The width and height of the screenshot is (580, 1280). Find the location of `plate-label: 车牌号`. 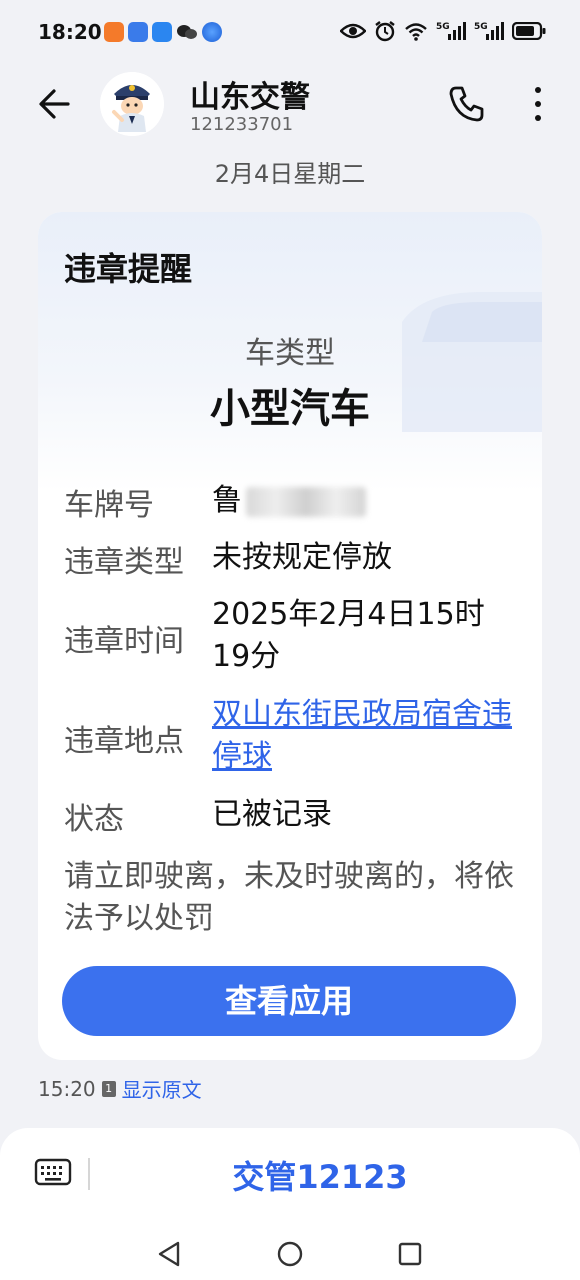

plate-label: 车牌号 is located at coordinates (109, 505).